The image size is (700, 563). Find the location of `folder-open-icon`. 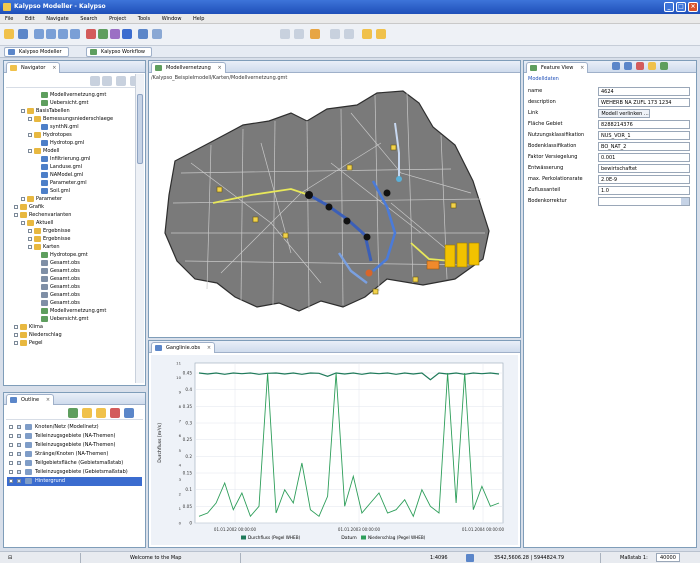

folder-open-icon is located at coordinates (367, 34).